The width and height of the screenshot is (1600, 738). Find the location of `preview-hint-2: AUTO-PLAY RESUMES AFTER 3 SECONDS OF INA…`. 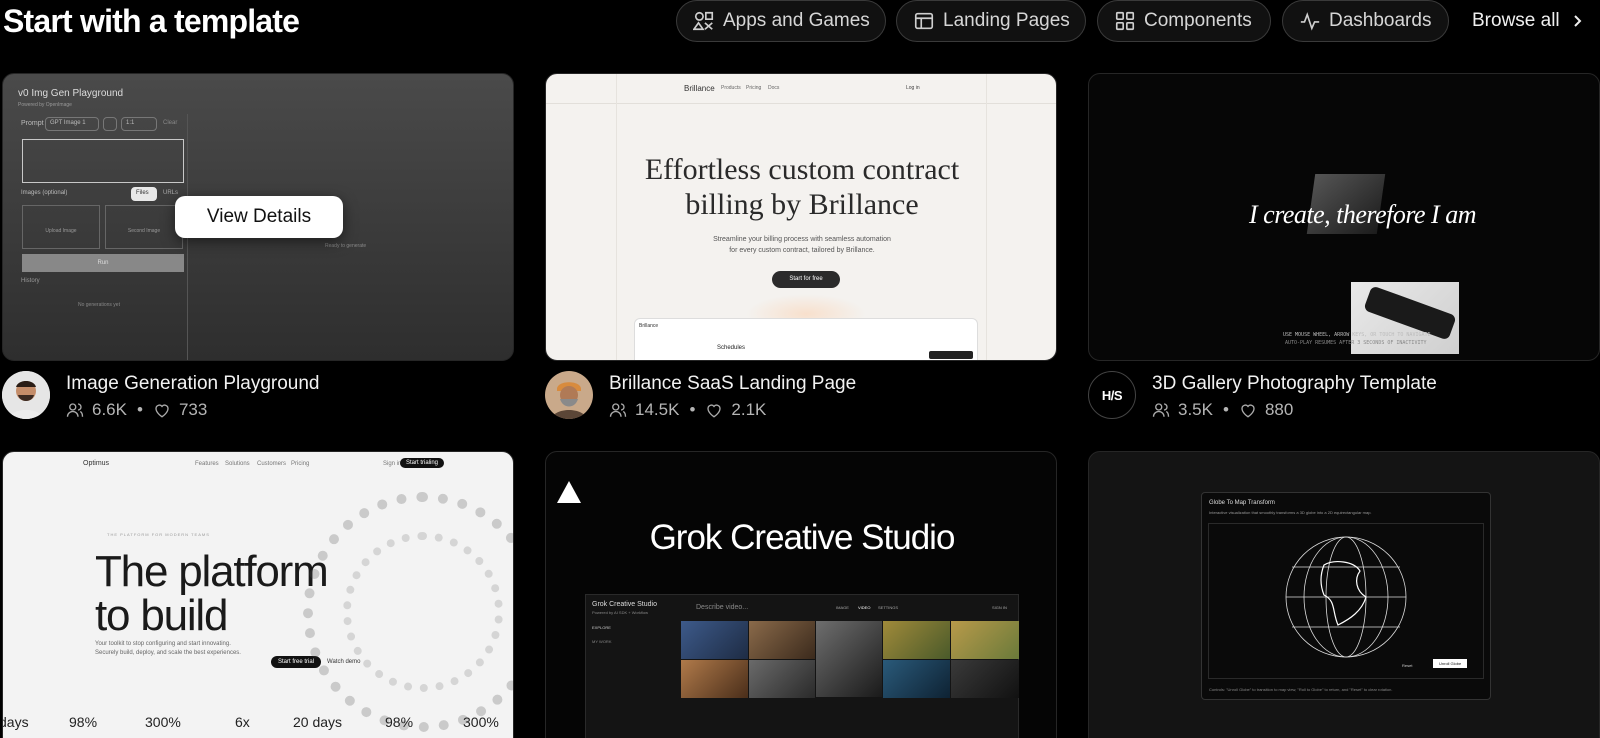

preview-hint-2: AUTO-PLAY RESUMES AFTER 3 SECONDS OF INA… is located at coordinates (1356, 343).